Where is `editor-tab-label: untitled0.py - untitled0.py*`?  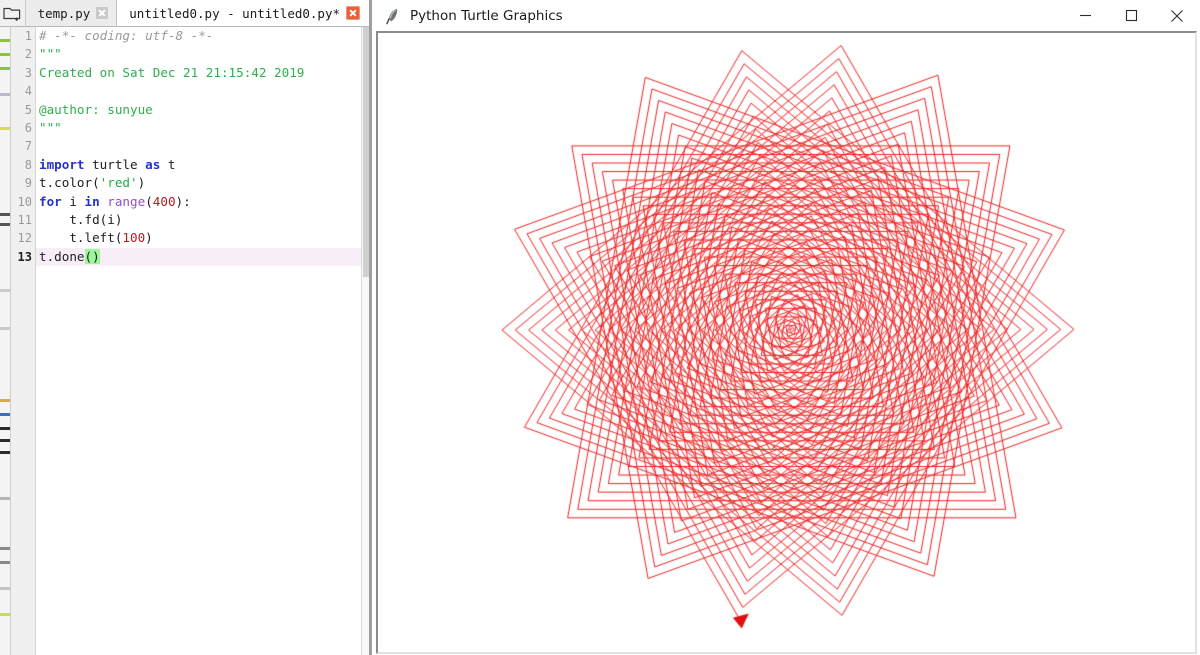
editor-tab-label: untitled0.py - untitled0.py* is located at coordinates (234, 13).